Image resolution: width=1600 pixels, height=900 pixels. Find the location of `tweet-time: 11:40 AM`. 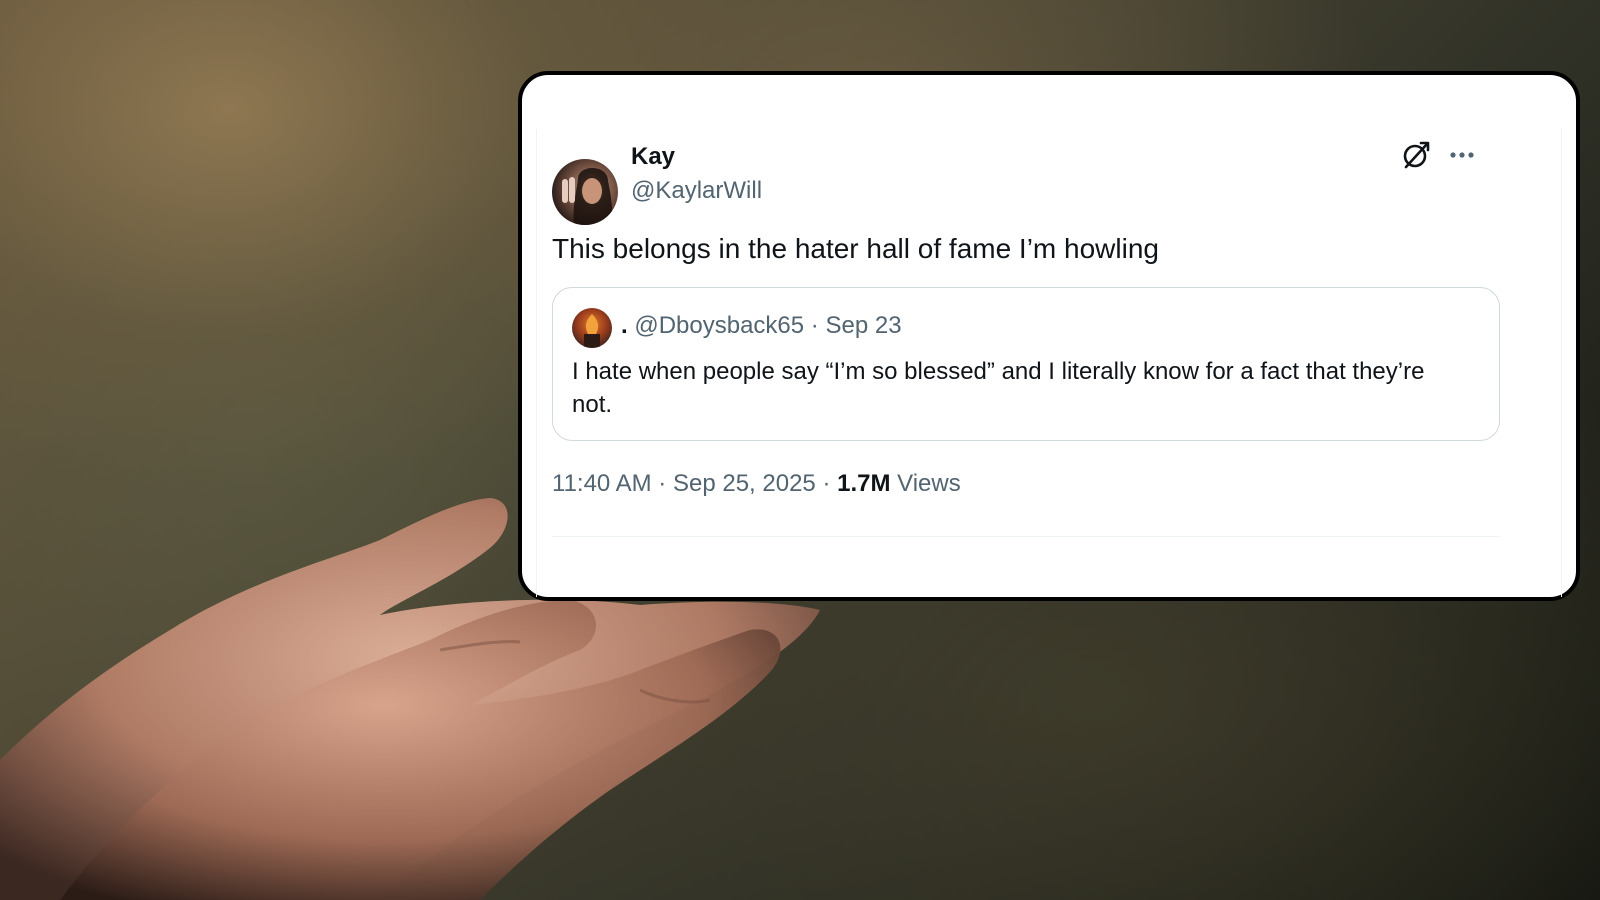

tweet-time: 11:40 AM is located at coordinates (602, 483).